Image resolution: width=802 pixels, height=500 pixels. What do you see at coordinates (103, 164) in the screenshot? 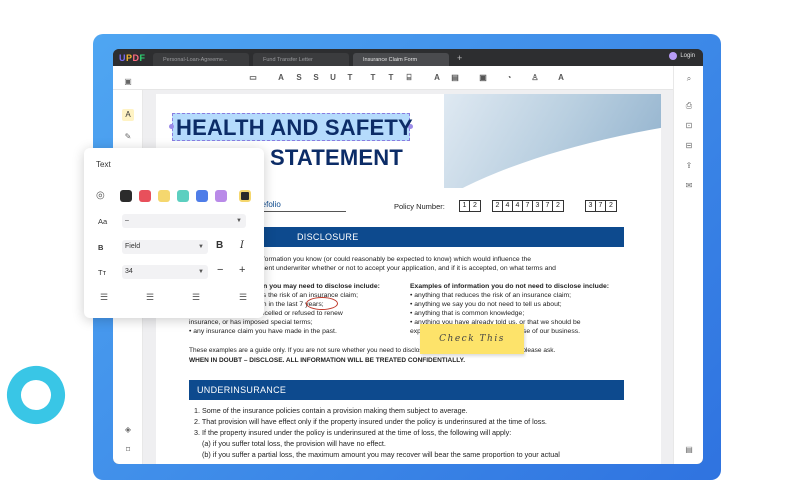
I see `popup-title: Text` at bounding box center [103, 164].